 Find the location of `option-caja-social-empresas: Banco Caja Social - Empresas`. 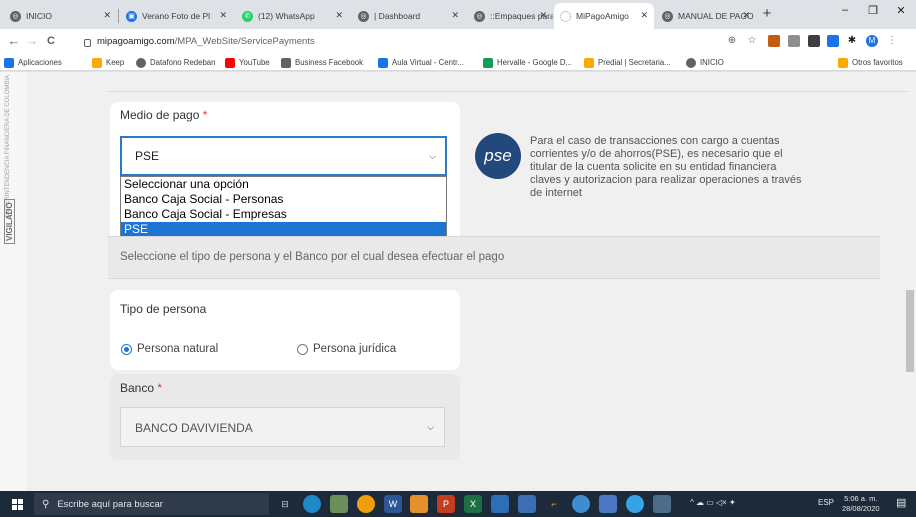

option-caja-social-empresas: Banco Caja Social - Empresas is located at coordinates (283, 214).